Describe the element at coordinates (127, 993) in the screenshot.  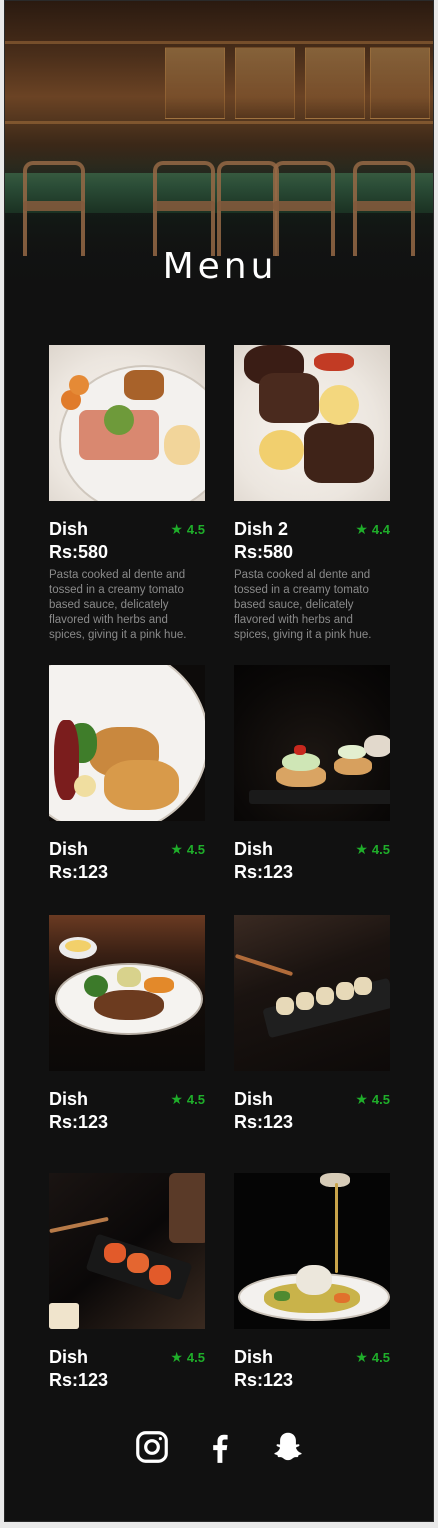
I see `dish-photo-steak-sauce` at that location.